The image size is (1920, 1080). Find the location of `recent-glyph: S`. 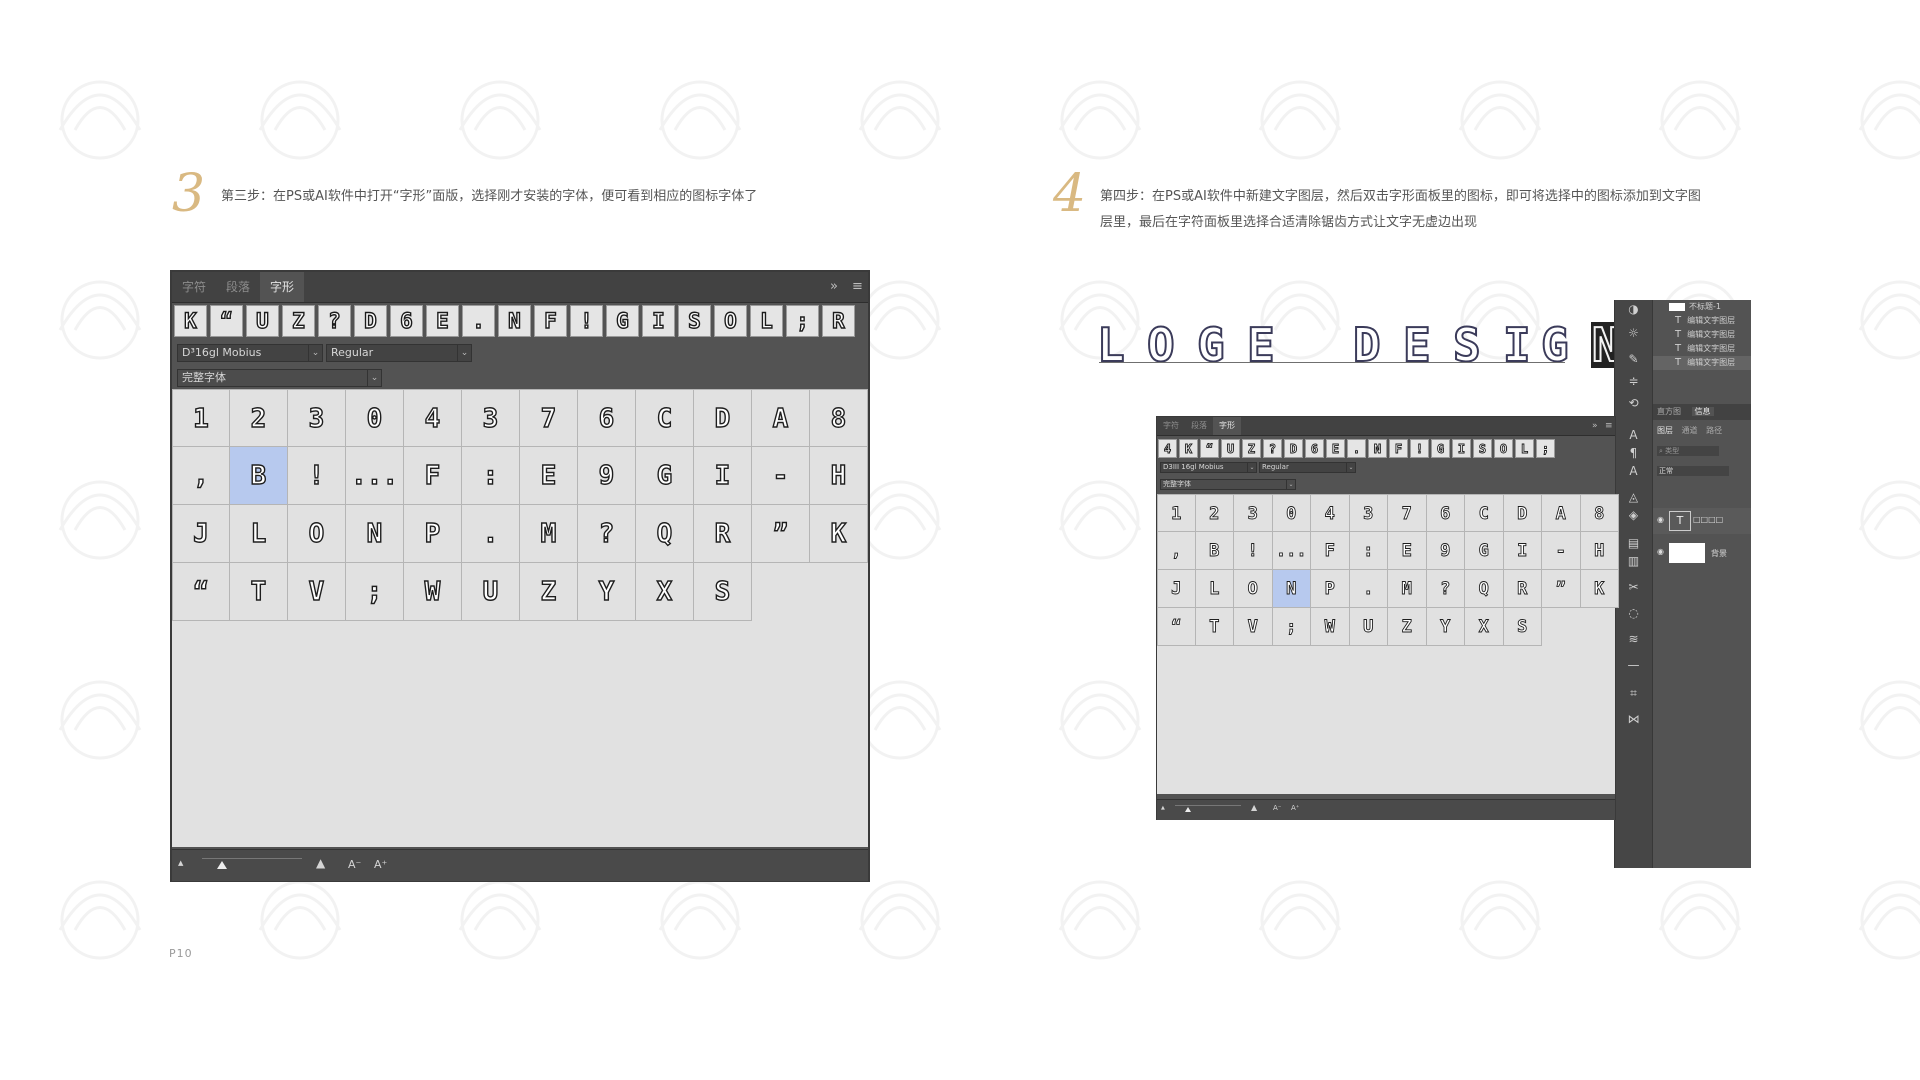

recent-glyph: S is located at coordinates (694, 321).